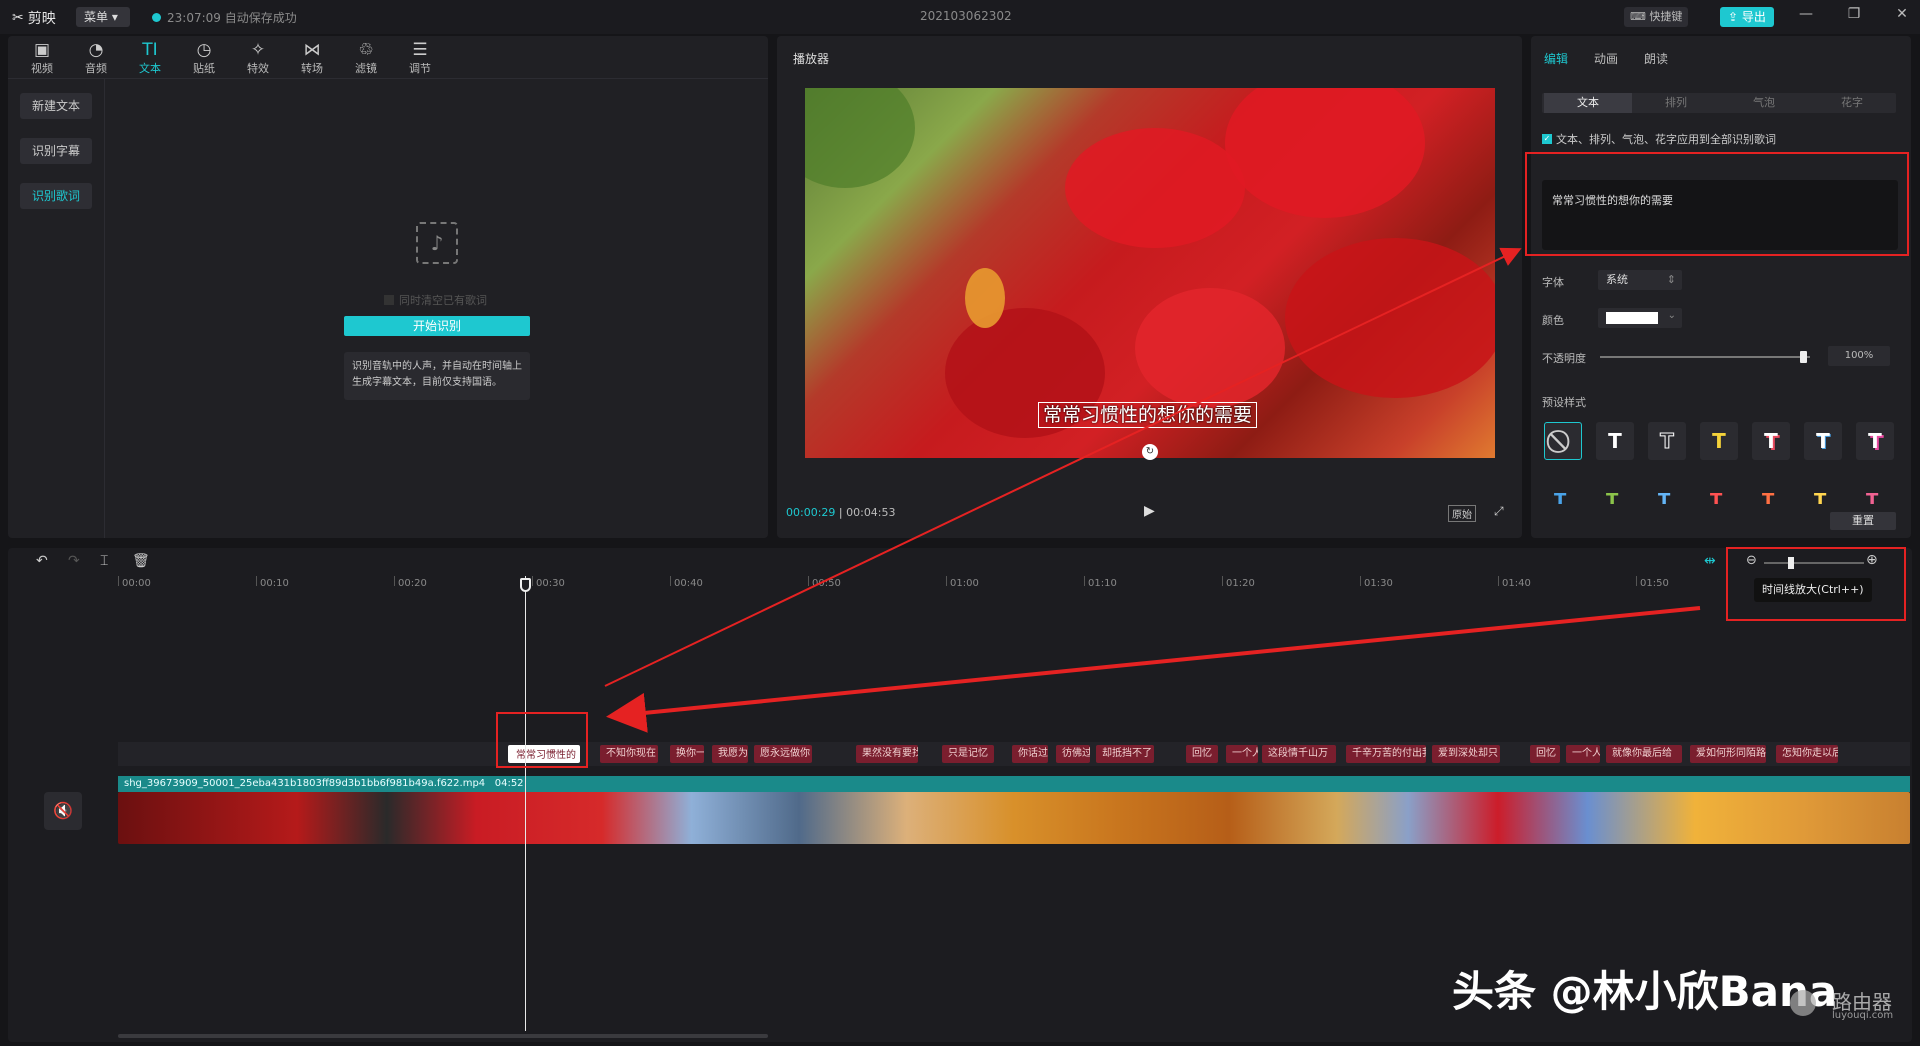 Image resolution: width=1920 pixels, height=1046 pixels. Describe the element at coordinates (841, 512) in the screenshot. I see `time-display: 00:00:29 | 00:04:53` at that location.